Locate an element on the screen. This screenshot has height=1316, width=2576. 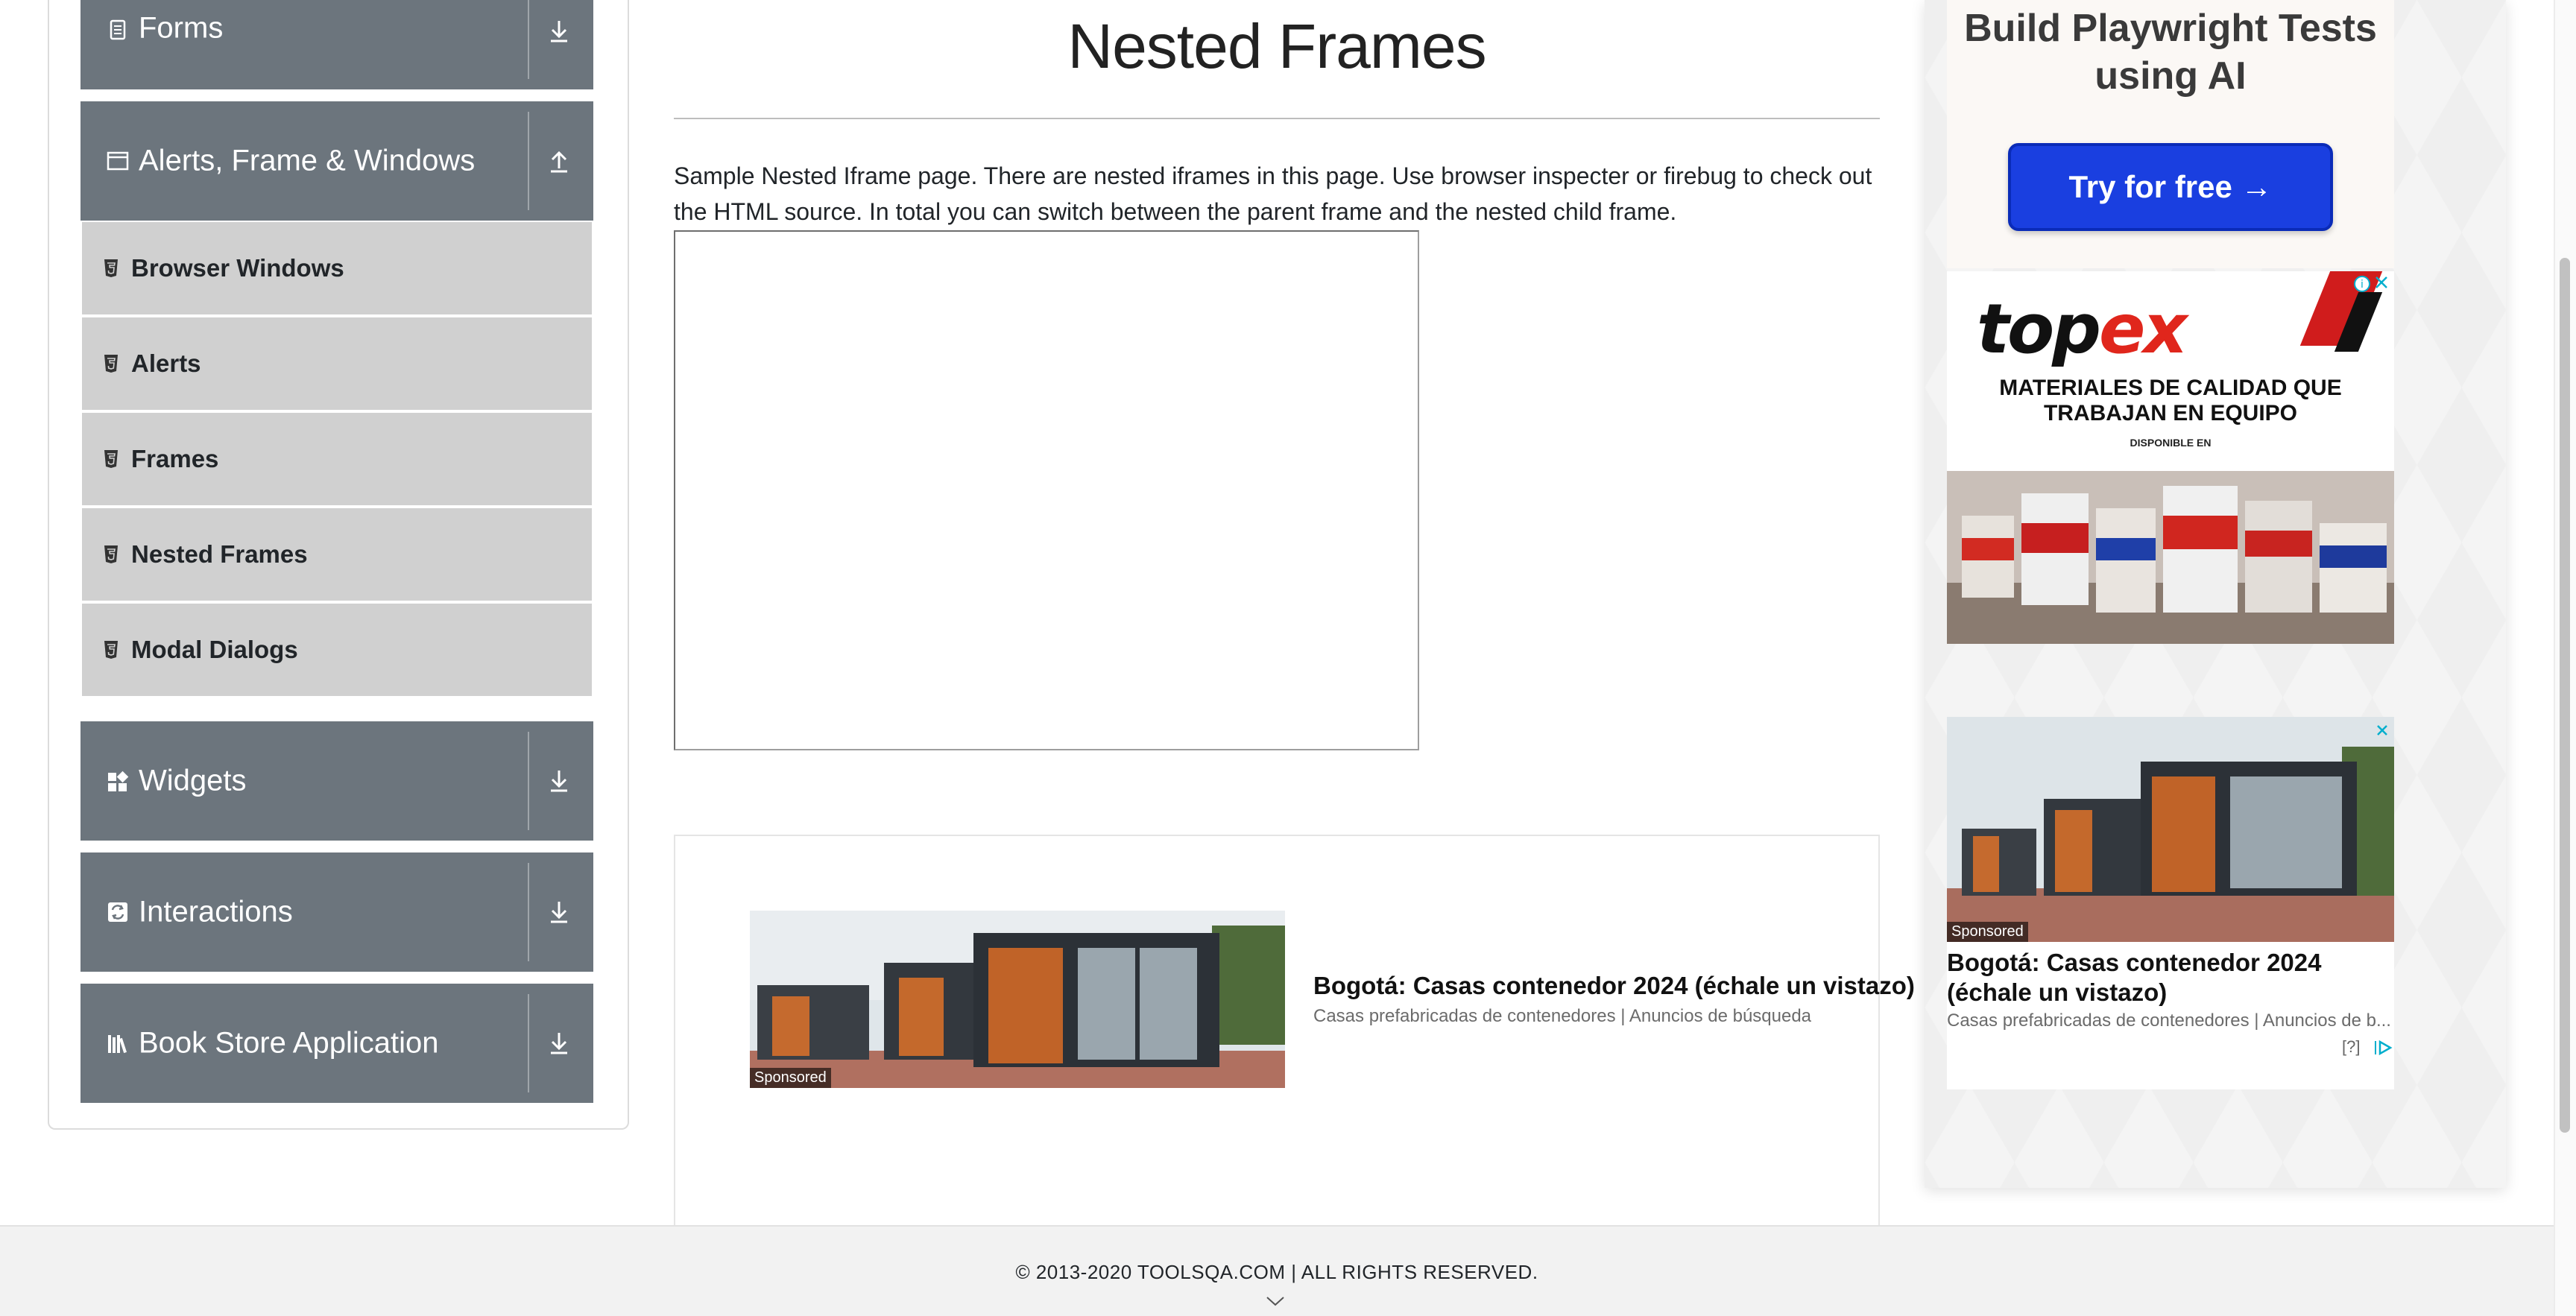
sidebar-group-alerts-frame-windows: Alerts, Frame & Windows is located at coordinates (336, 161).